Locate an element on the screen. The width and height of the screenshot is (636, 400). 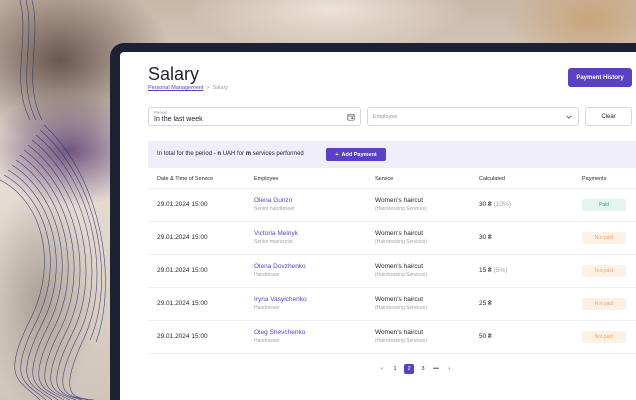
pagination-ellipsis: ••• is located at coordinates (436, 369).